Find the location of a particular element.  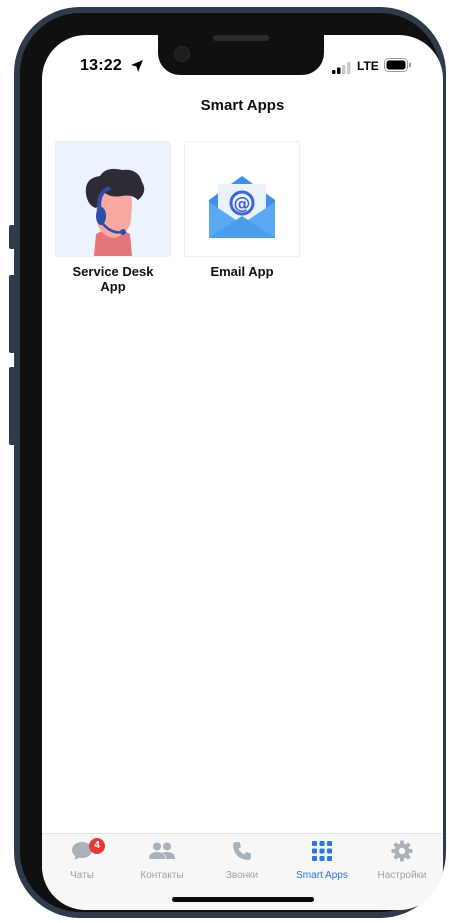

status-time: 13:22 is located at coordinates (101, 65).